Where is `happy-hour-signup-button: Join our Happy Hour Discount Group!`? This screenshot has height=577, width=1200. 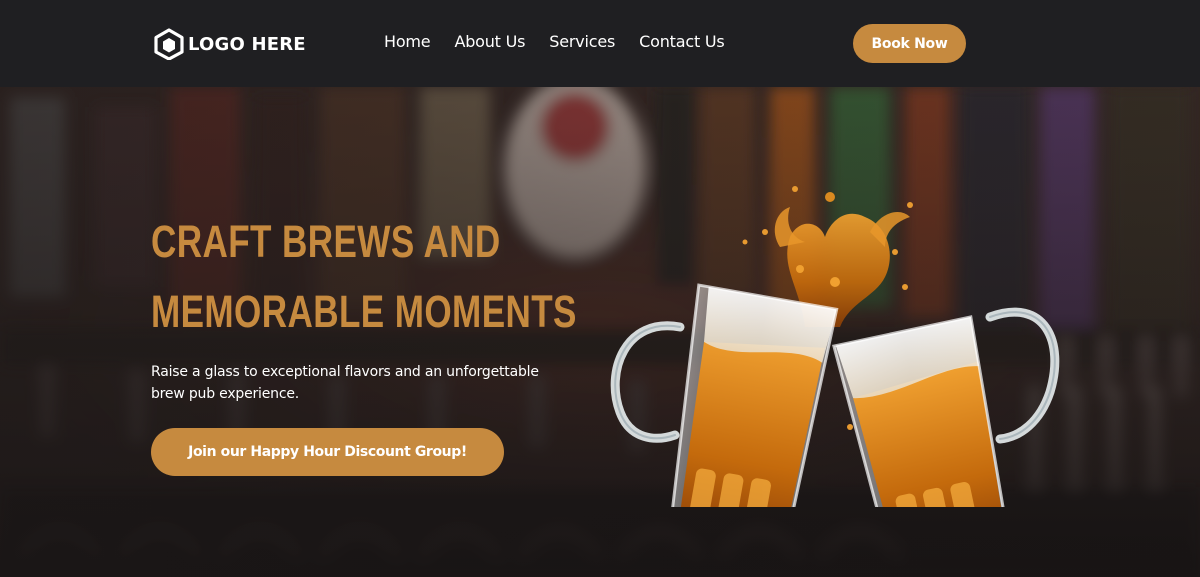
happy-hour-signup-button: Join our Happy Hour Discount Group! is located at coordinates (327, 452).